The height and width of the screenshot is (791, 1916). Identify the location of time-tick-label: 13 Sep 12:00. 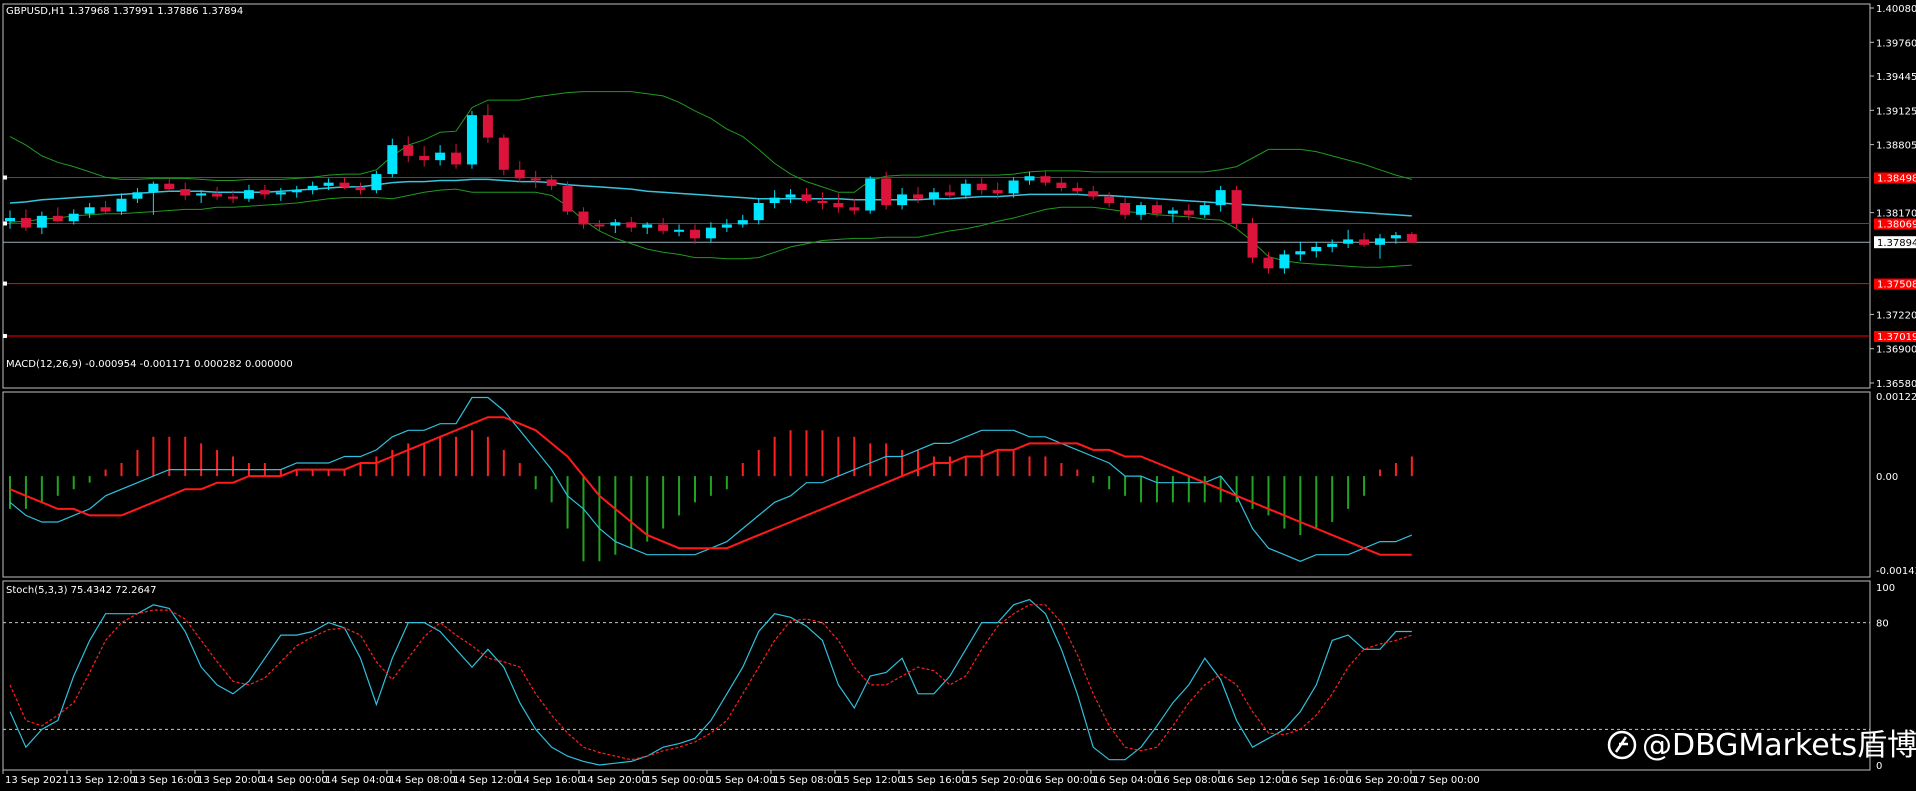
(102, 780).